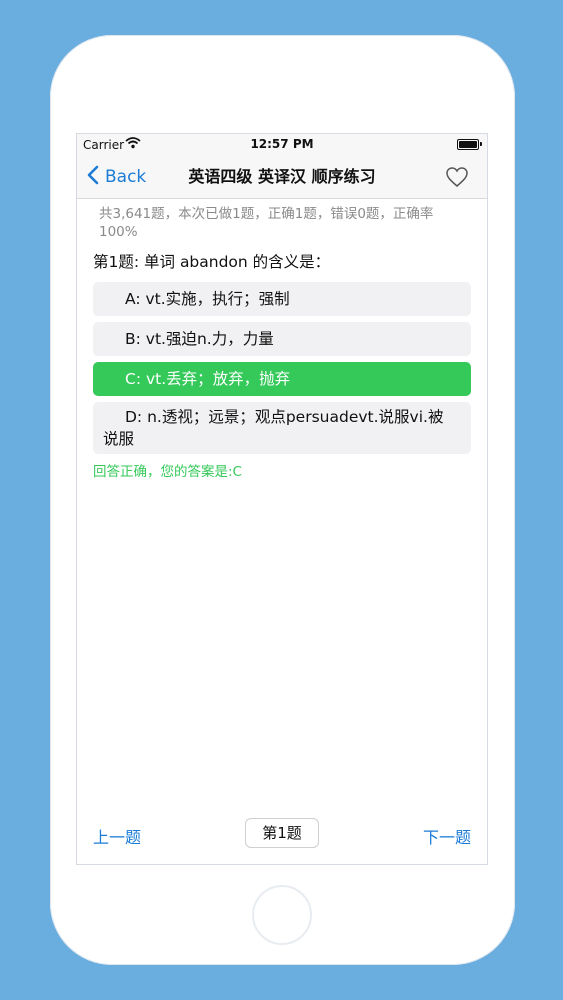  What do you see at coordinates (266, 223) in the screenshot?
I see `progress-stats: 共3,641题，本次已做1题，正确1题，错误0题，正确率100%` at bounding box center [266, 223].